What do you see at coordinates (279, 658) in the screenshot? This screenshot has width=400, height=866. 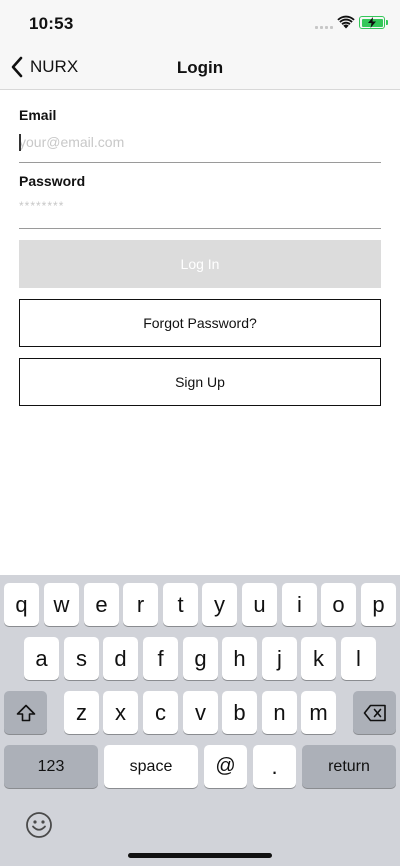 I see `key-j: j` at bounding box center [279, 658].